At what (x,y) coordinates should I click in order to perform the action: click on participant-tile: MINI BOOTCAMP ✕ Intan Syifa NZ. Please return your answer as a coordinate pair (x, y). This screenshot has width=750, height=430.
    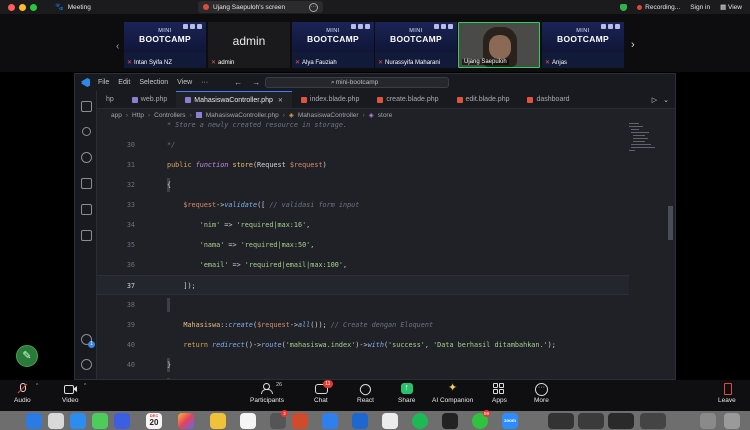
    Looking at the image, I should click on (165, 45).